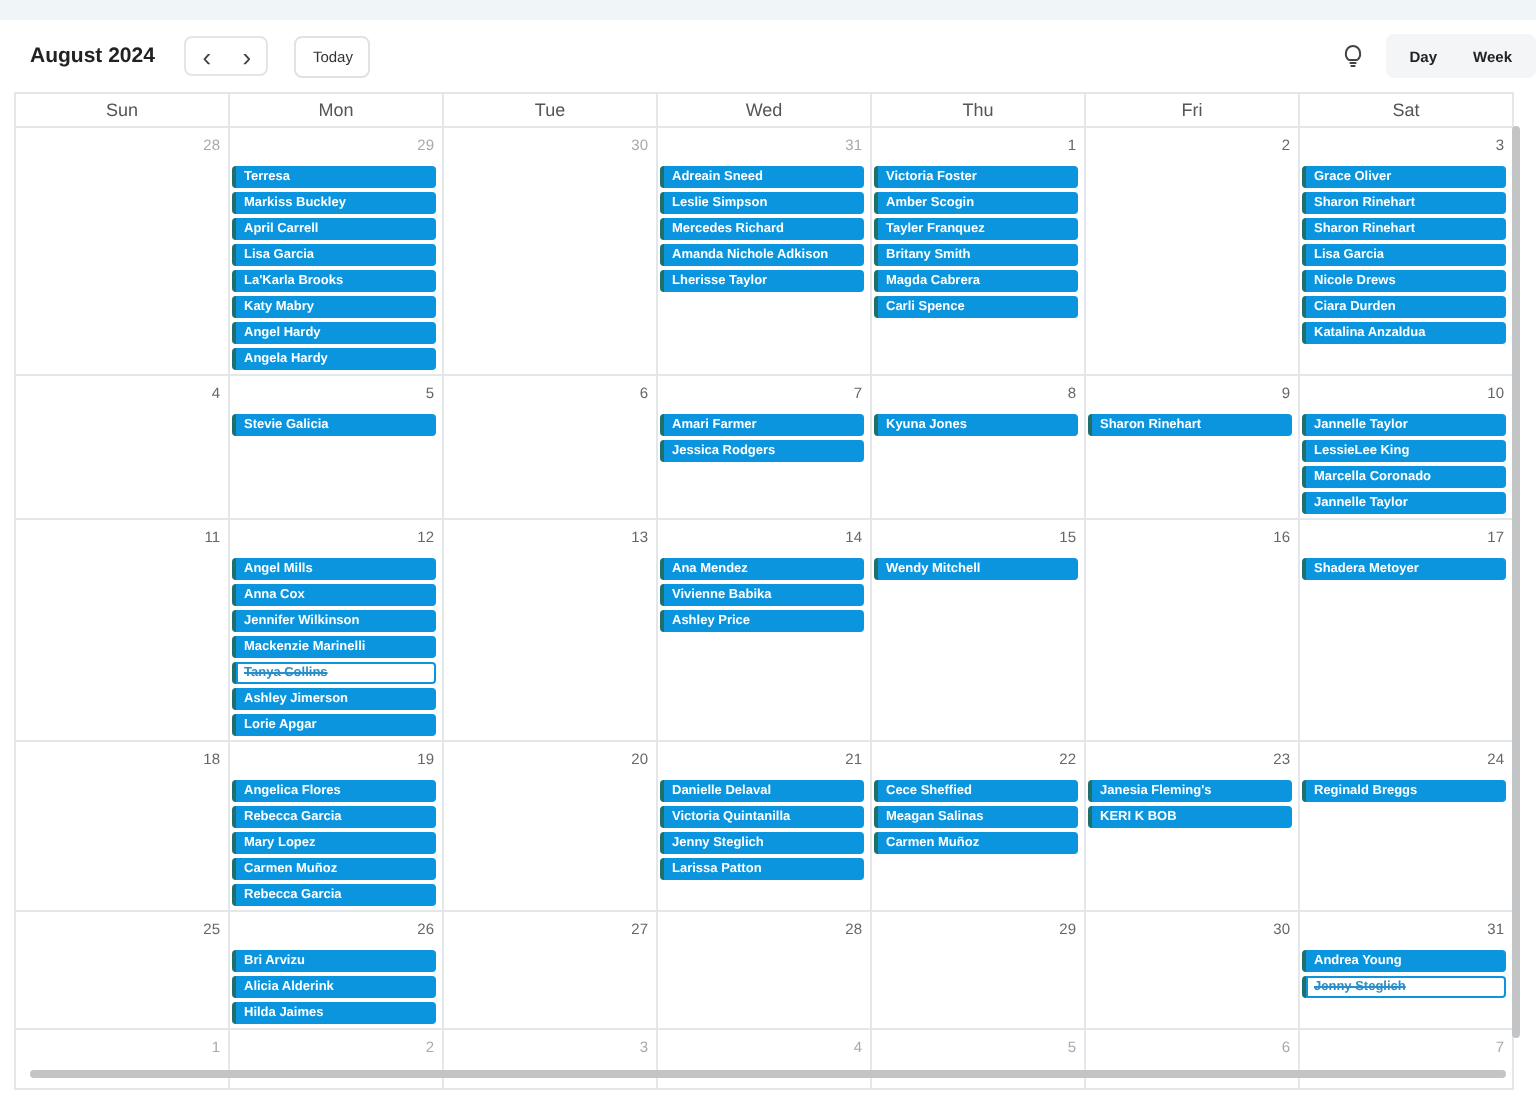 This screenshot has height=1106, width=1536. I want to click on weekday-header: Mon, so click(337, 111).